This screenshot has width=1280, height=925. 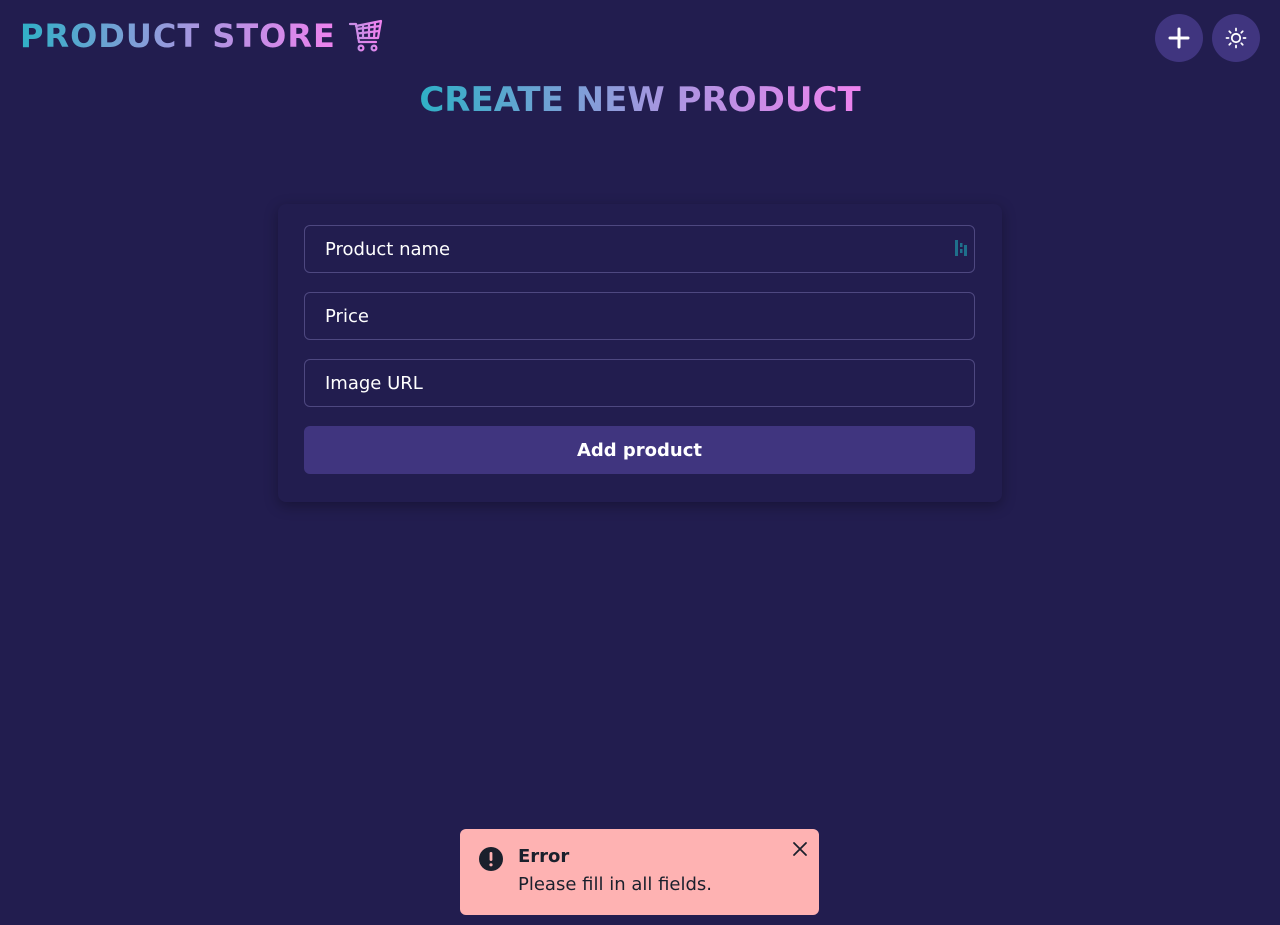 What do you see at coordinates (639, 249) in the screenshot?
I see `product-name-input` at bounding box center [639, 249].